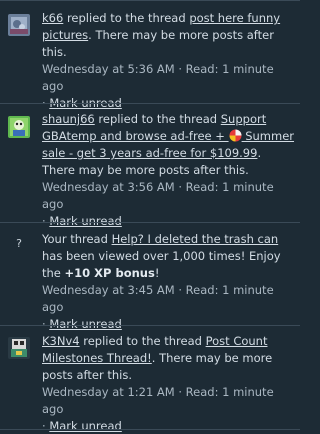  I want to click on beach-ball-icon, so click(235, 135).